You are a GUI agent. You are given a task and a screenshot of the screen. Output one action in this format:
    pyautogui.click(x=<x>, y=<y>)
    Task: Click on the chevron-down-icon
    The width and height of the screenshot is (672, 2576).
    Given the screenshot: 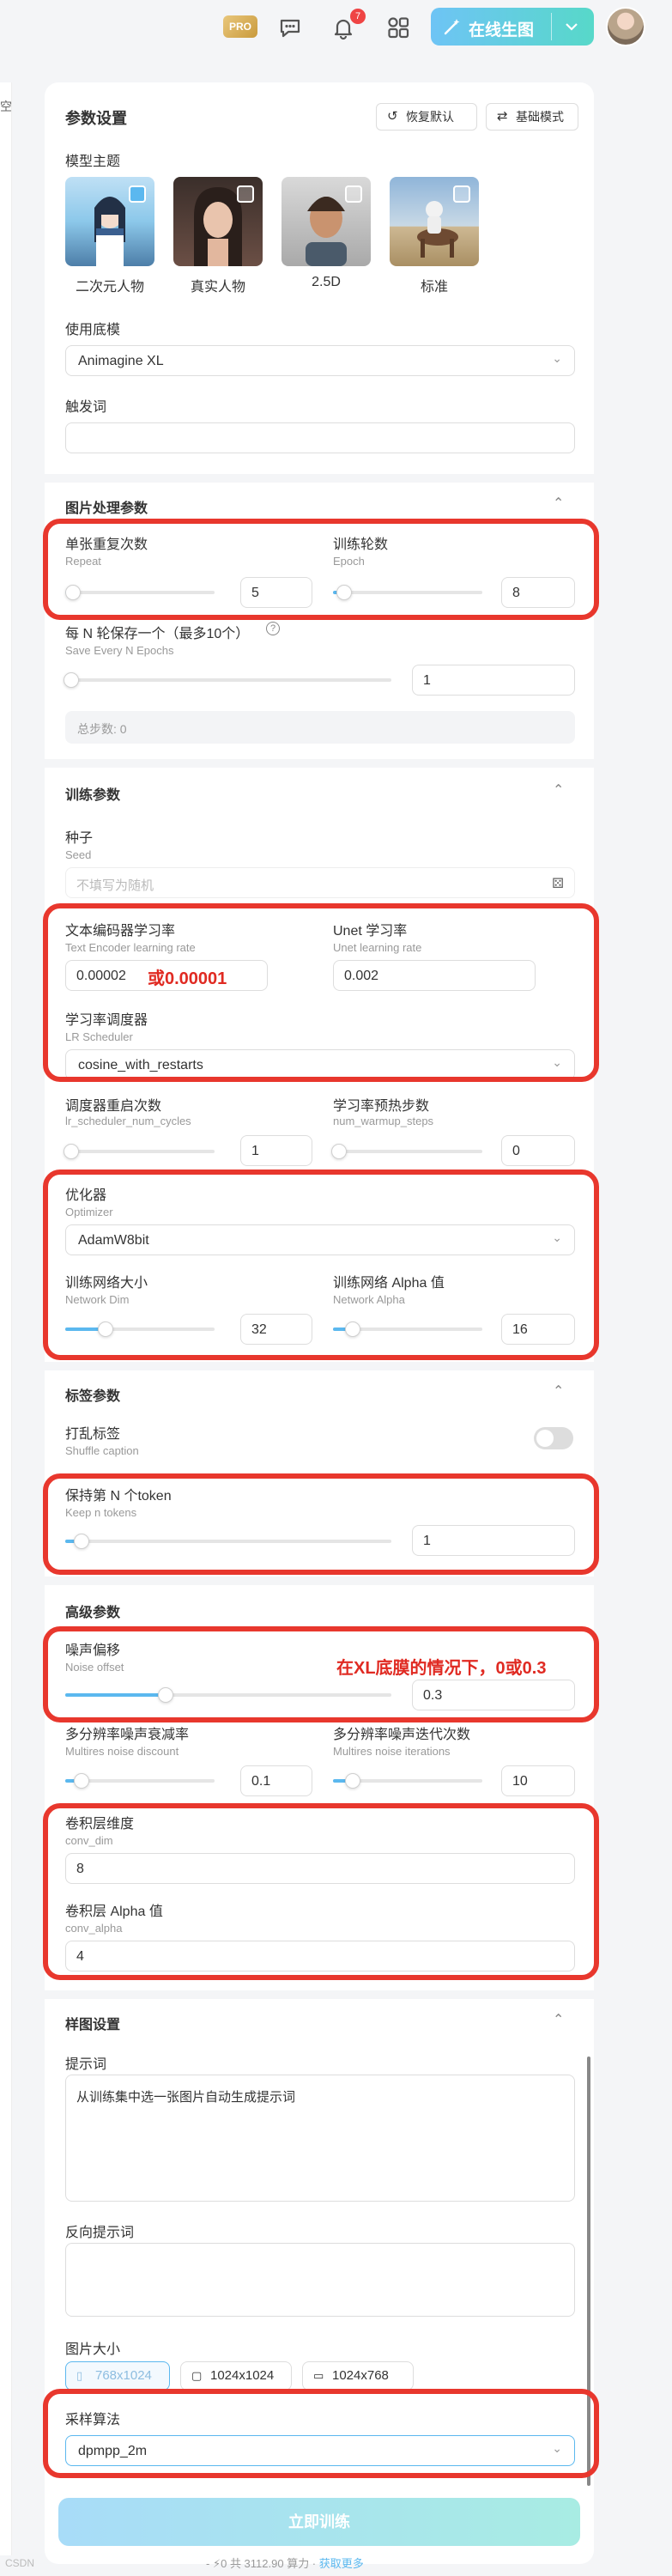 What is the action you would take?
    pyautogui.click(x=571, y=27)
    